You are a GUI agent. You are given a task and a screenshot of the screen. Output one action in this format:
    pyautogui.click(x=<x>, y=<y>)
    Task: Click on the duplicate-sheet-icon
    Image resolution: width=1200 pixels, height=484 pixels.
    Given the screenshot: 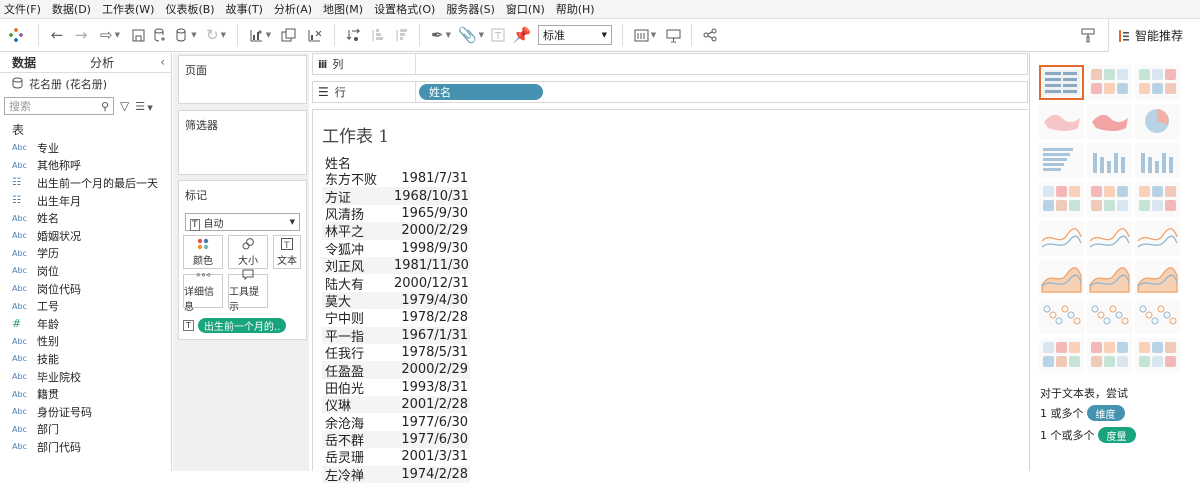 What is the action you would take?
    pyautogui.click(x=288, y=35)
    